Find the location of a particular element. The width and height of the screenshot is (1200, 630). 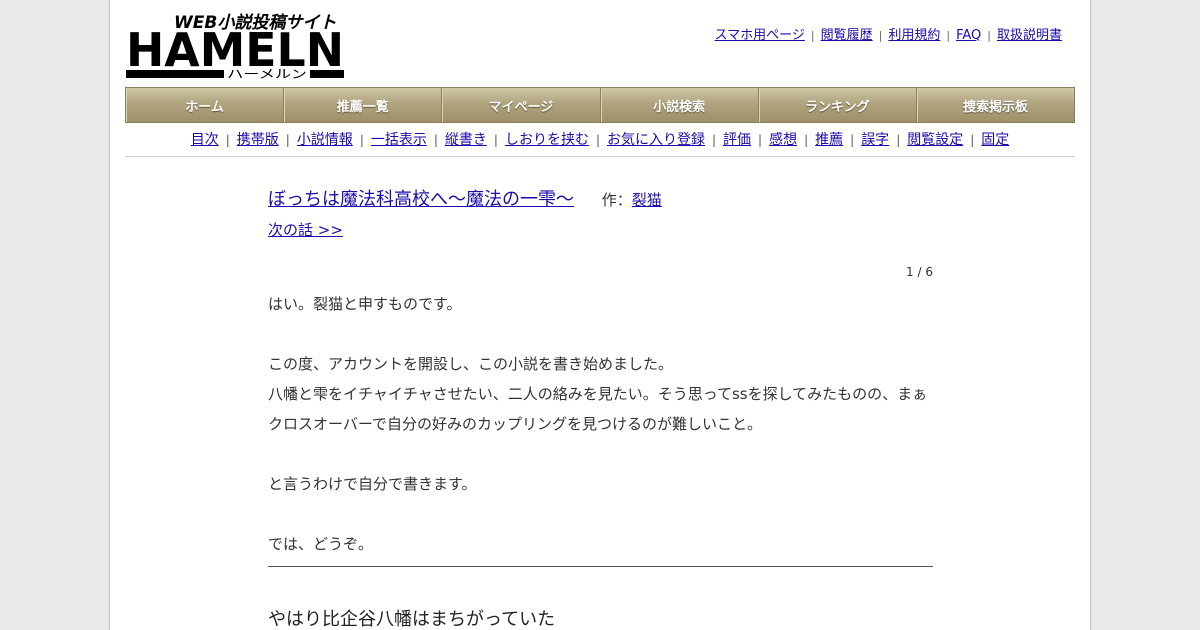

subnav-show-all: 一括表示 is located at coordinates (399, 140).